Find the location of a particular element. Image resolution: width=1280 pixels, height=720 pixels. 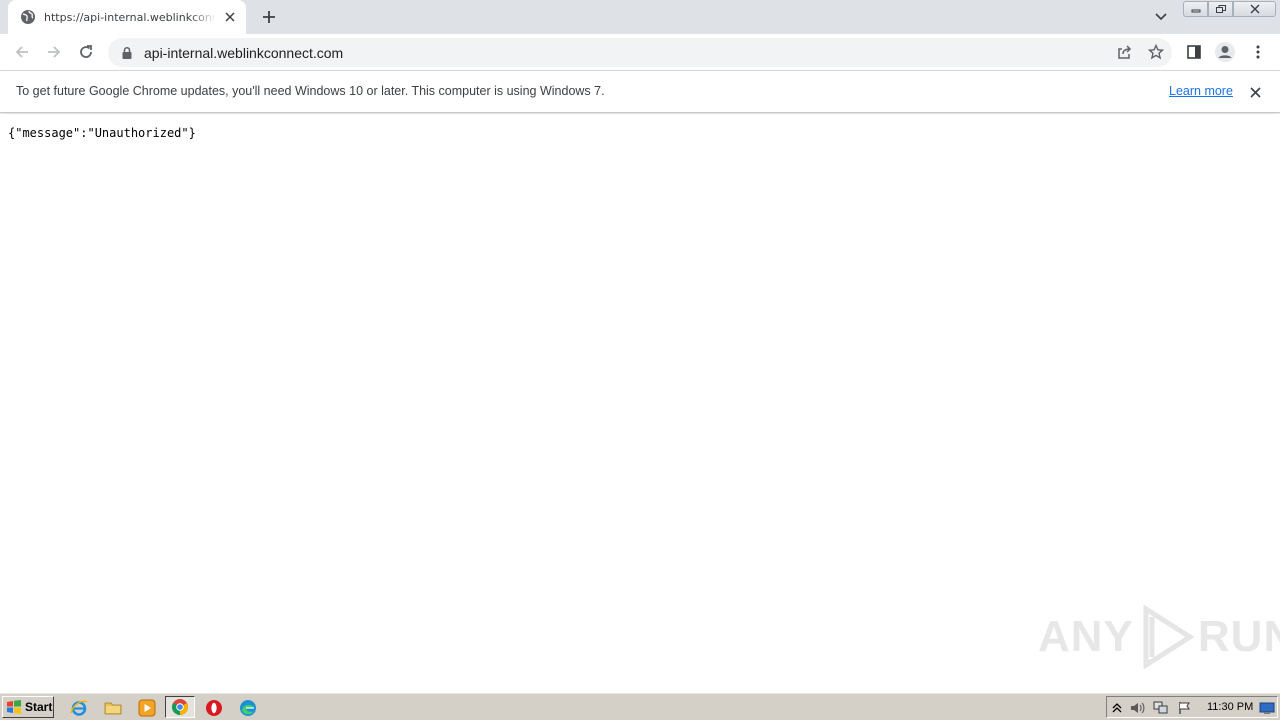

json-response-text: {"message":"Unauthorized"} is located at coordinates (102, 133).